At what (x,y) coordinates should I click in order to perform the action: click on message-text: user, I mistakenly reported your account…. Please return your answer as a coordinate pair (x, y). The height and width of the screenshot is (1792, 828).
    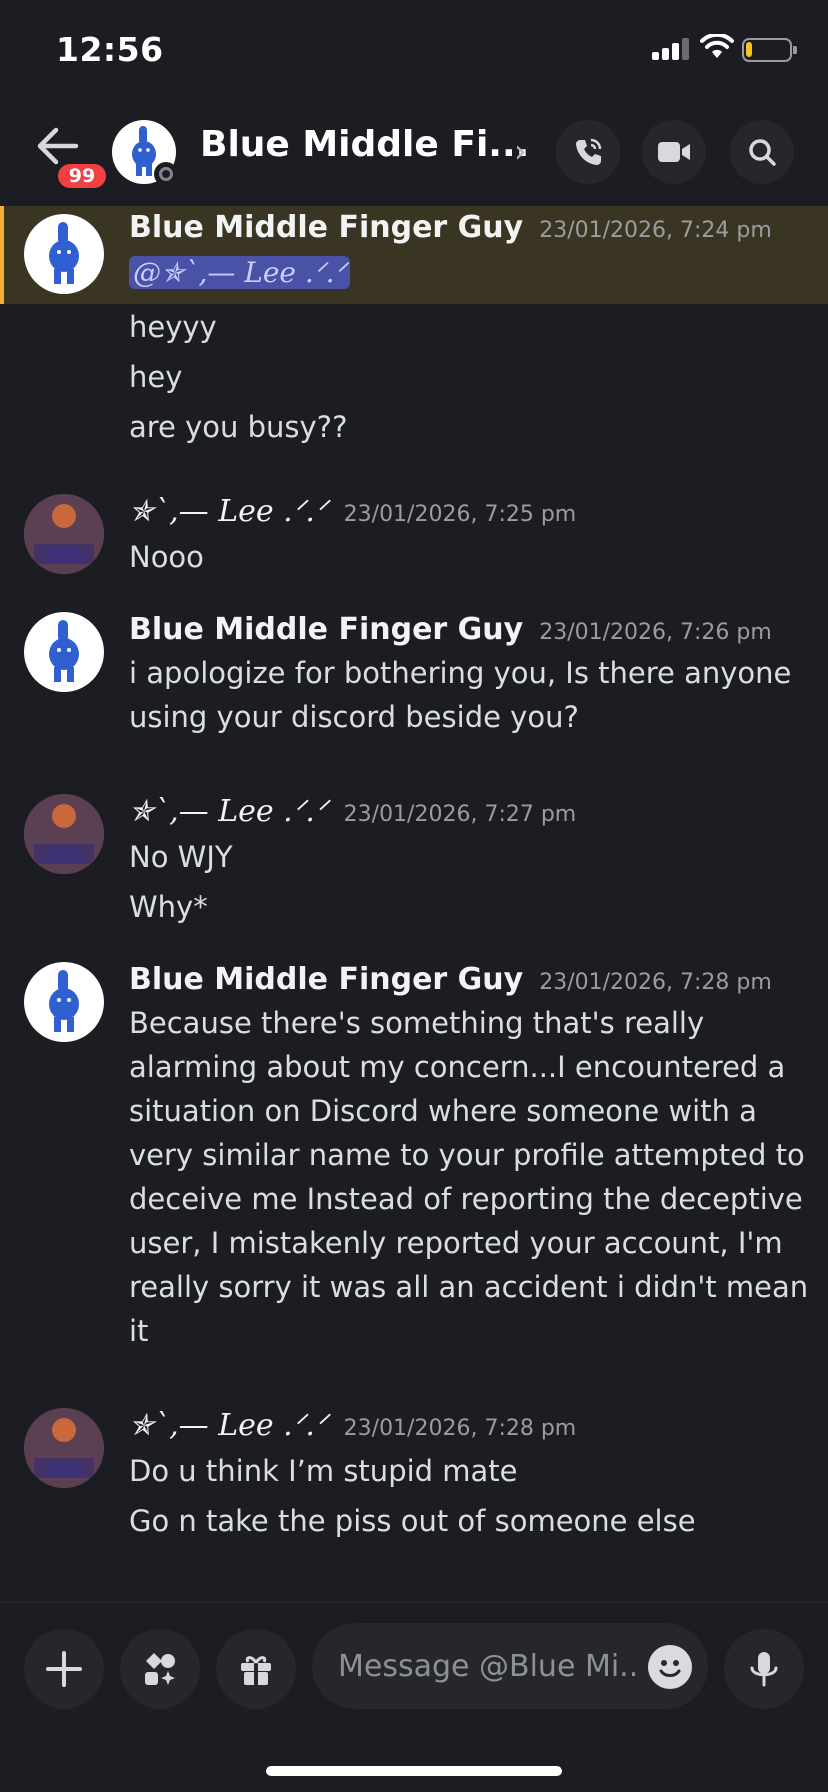
    Looking at the image, I should click on (456, 1243).